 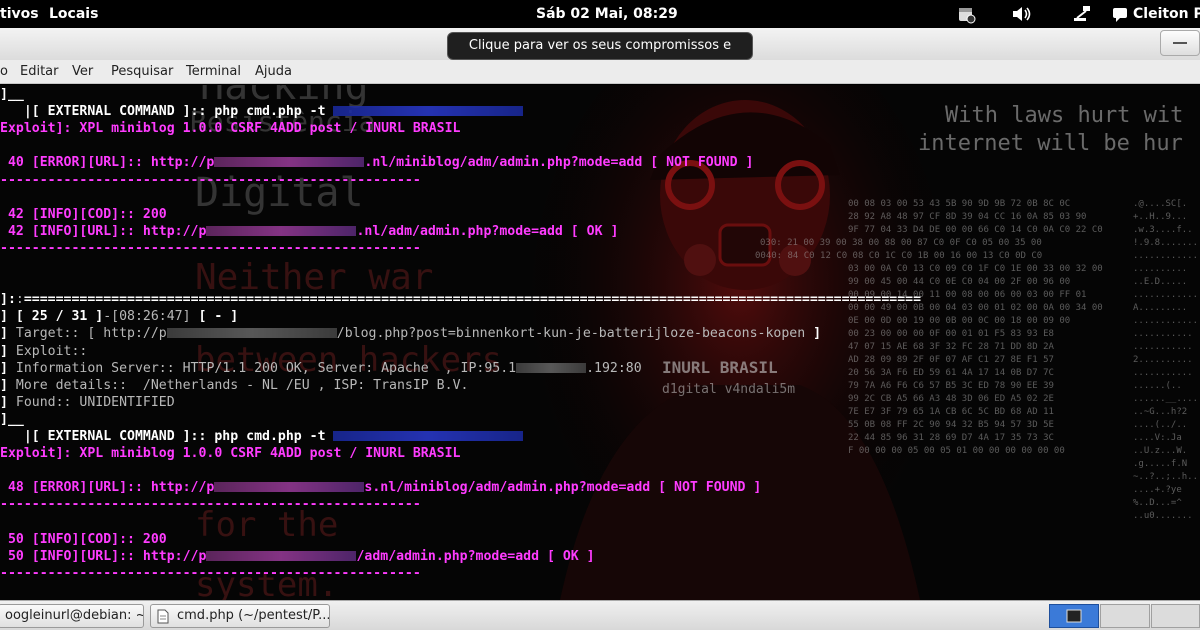 What do you see at coordinates (19, 14) in the screenshot?
I see `activities-button: tivos` at bounding box center [19, 14].